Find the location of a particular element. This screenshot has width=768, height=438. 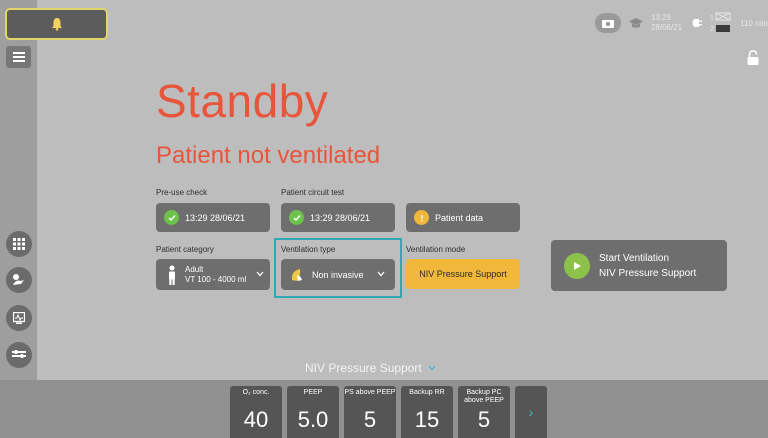

mask-icon is located at coordinates (296, 274).